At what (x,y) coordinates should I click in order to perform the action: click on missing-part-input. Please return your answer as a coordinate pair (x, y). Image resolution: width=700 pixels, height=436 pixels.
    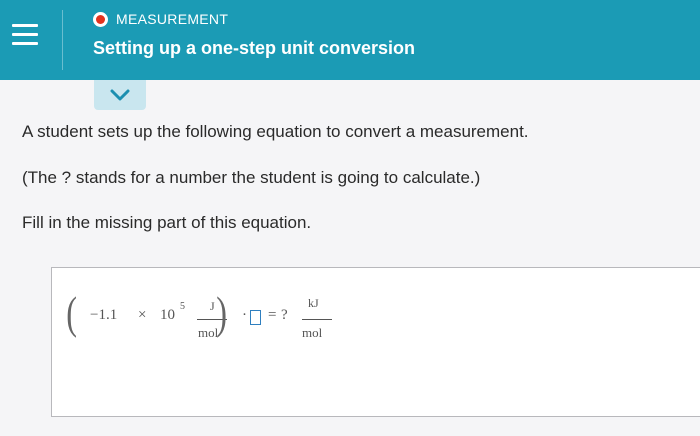
    Looking at the image, I should click on (255, 317).